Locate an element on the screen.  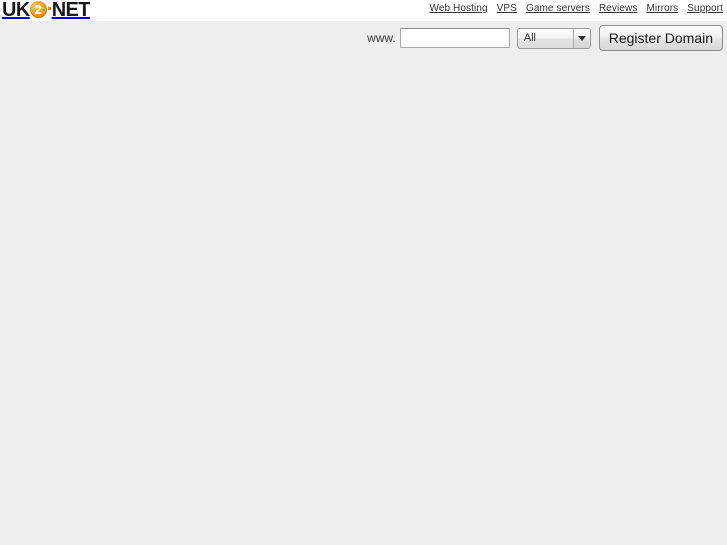
domain-search-form: www. All Register Domain is located at coordinates (545, 38).